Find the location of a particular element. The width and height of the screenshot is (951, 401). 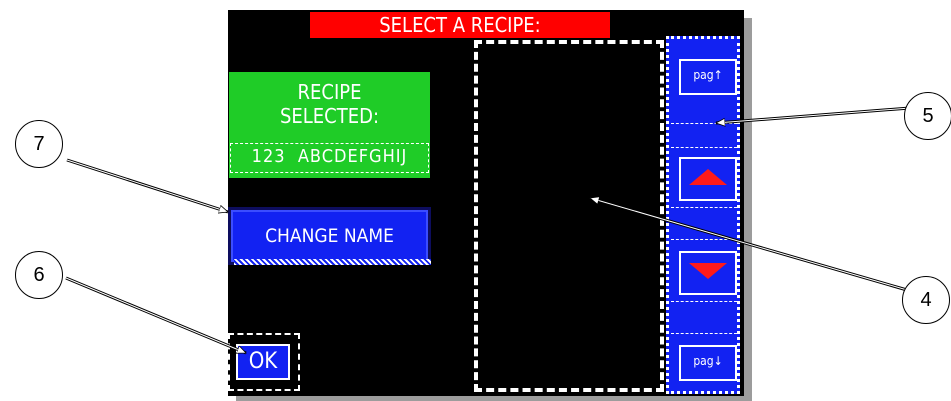

callout-5: 5 is located at coordinates (927, 116).